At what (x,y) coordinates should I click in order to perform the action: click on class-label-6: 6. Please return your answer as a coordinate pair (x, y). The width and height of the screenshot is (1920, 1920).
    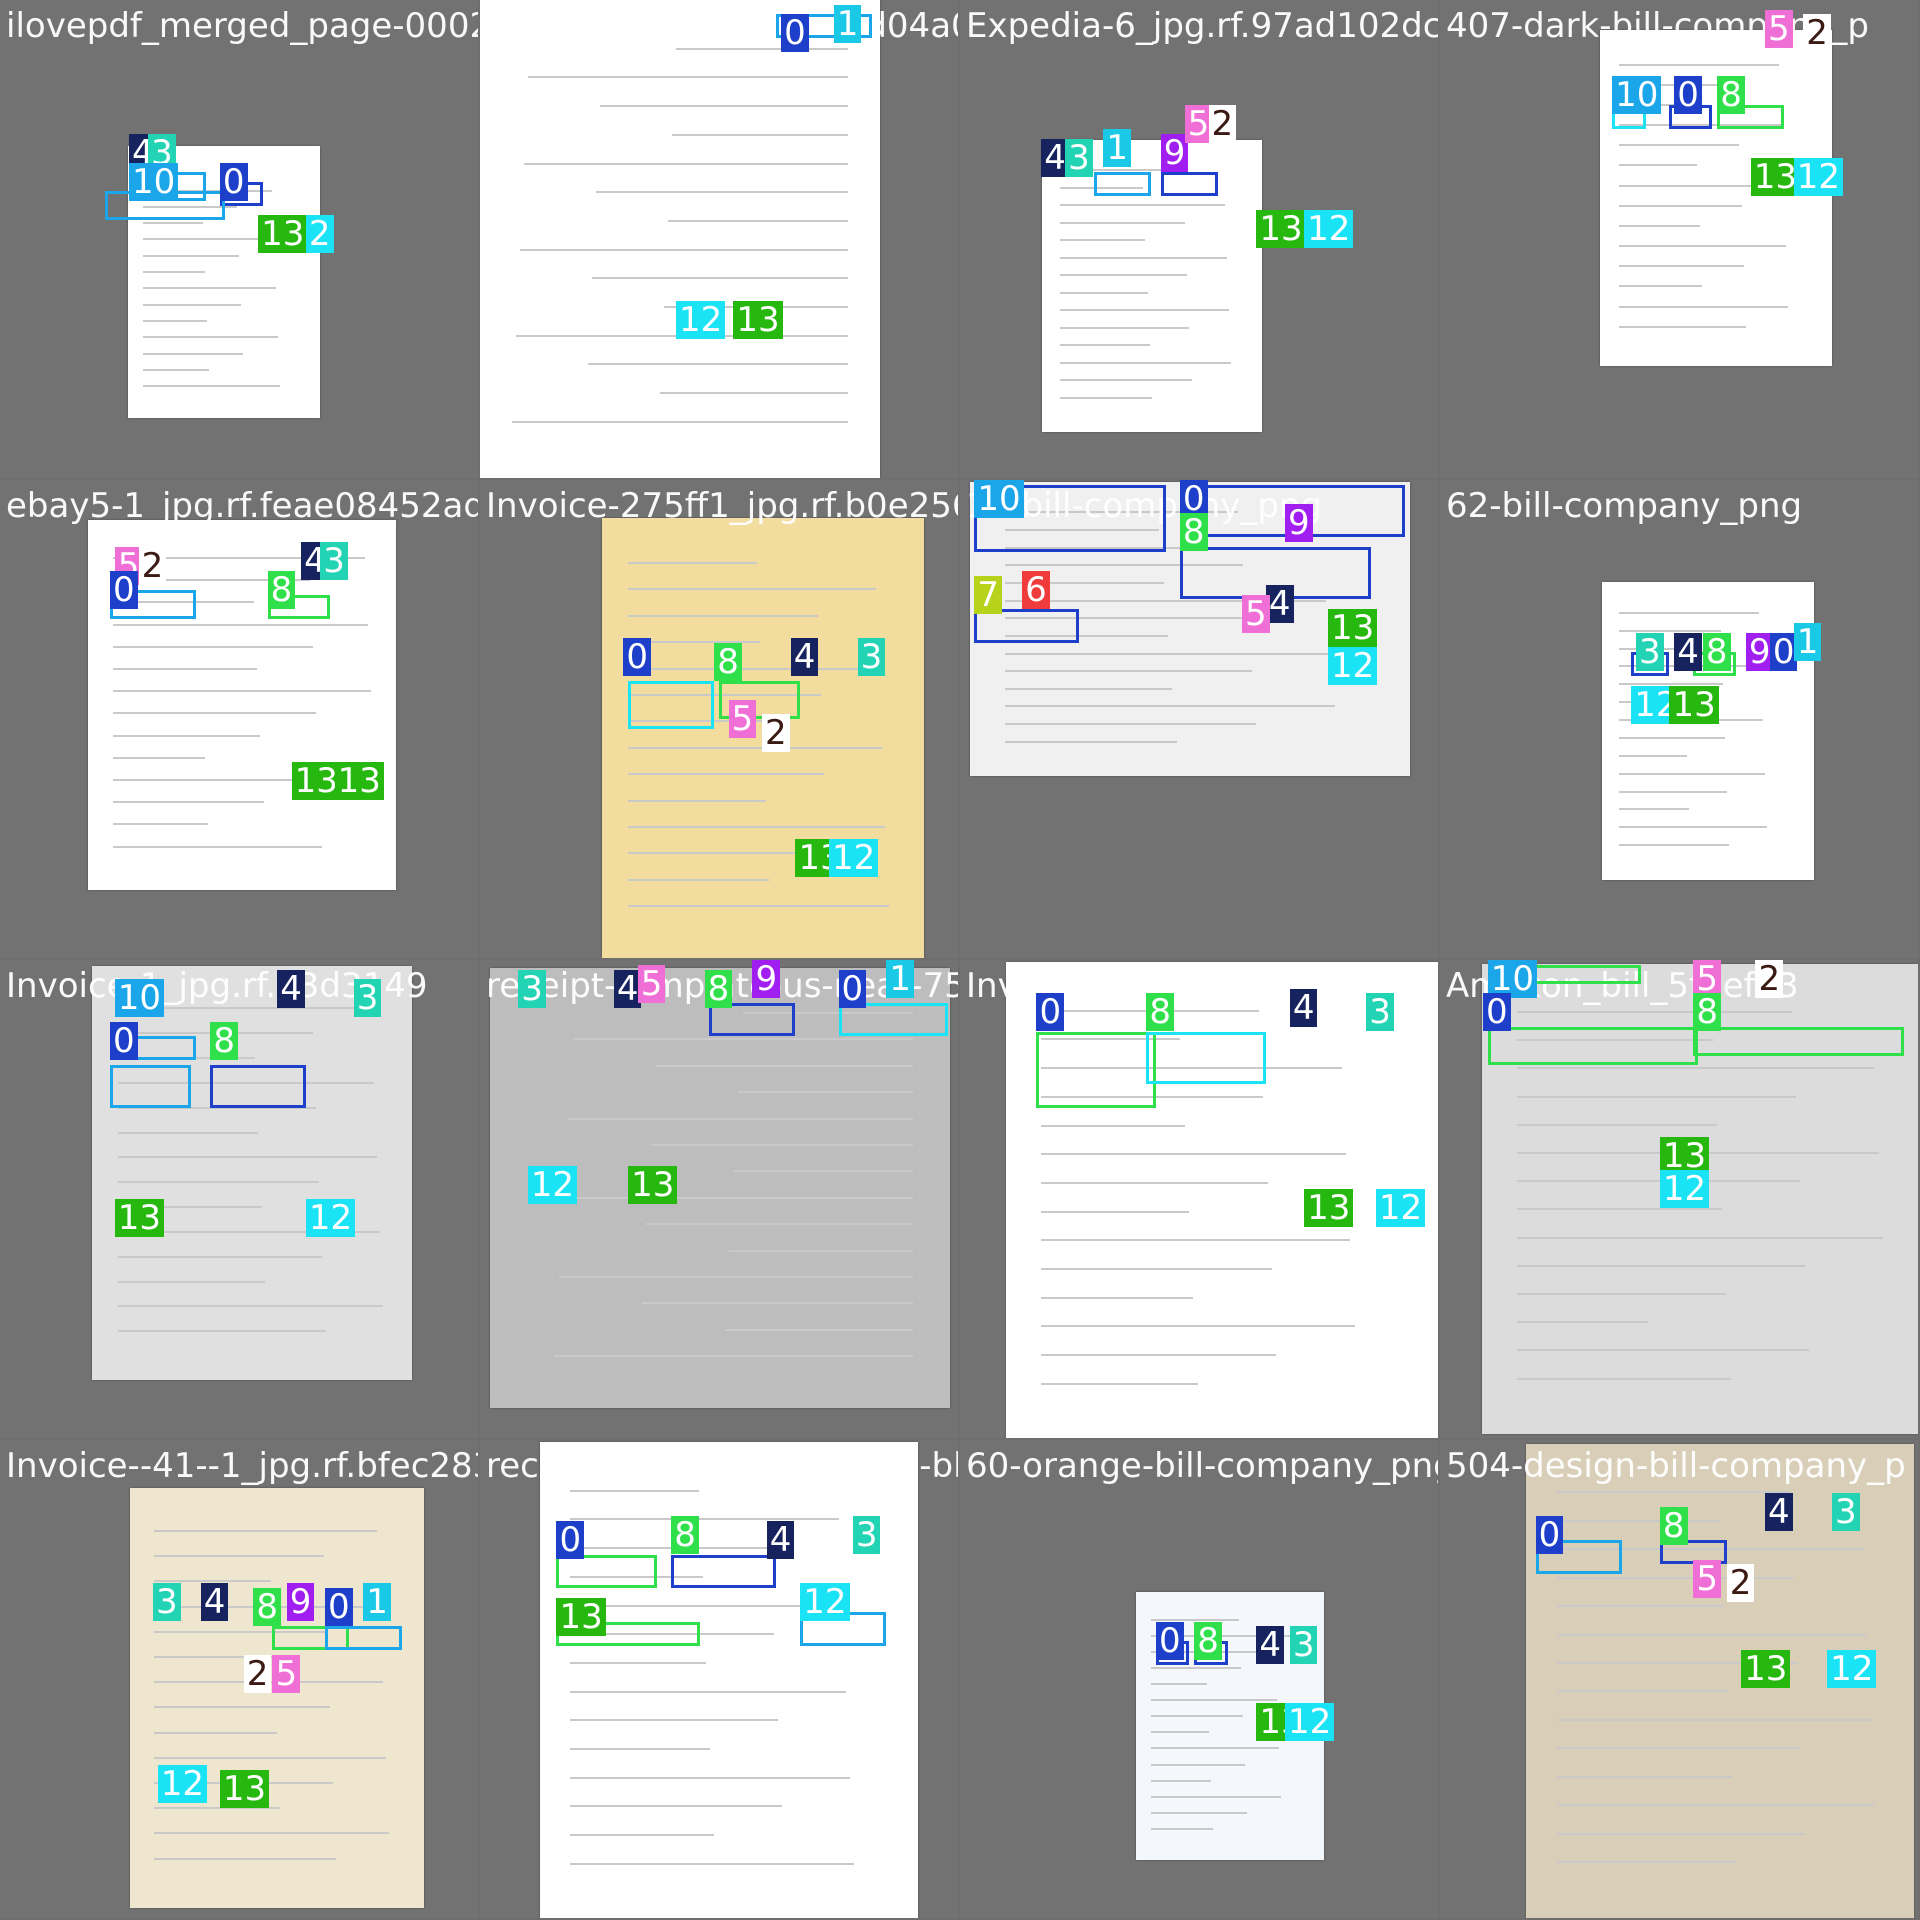
    Looking at the image, I should click on (1036, 589).